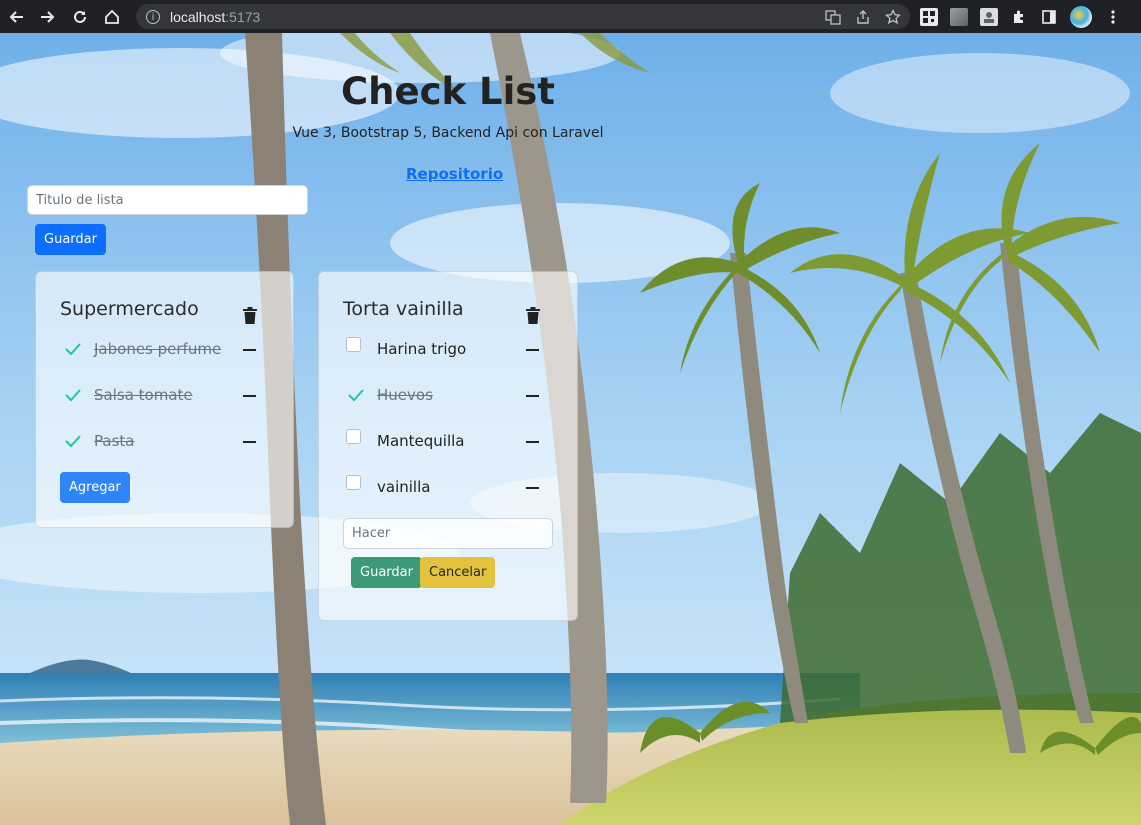 The height and width of the screenshot is (825, 1141). What do you see at coordinates (458, 572) in the screenshot?
I see `cancel-item-button: Cancelar` at bounding box center [458, 572].